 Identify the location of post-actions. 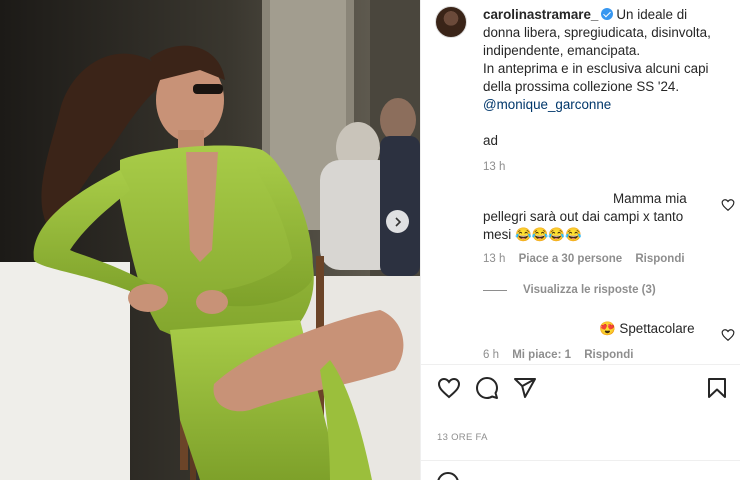
(583, 389).